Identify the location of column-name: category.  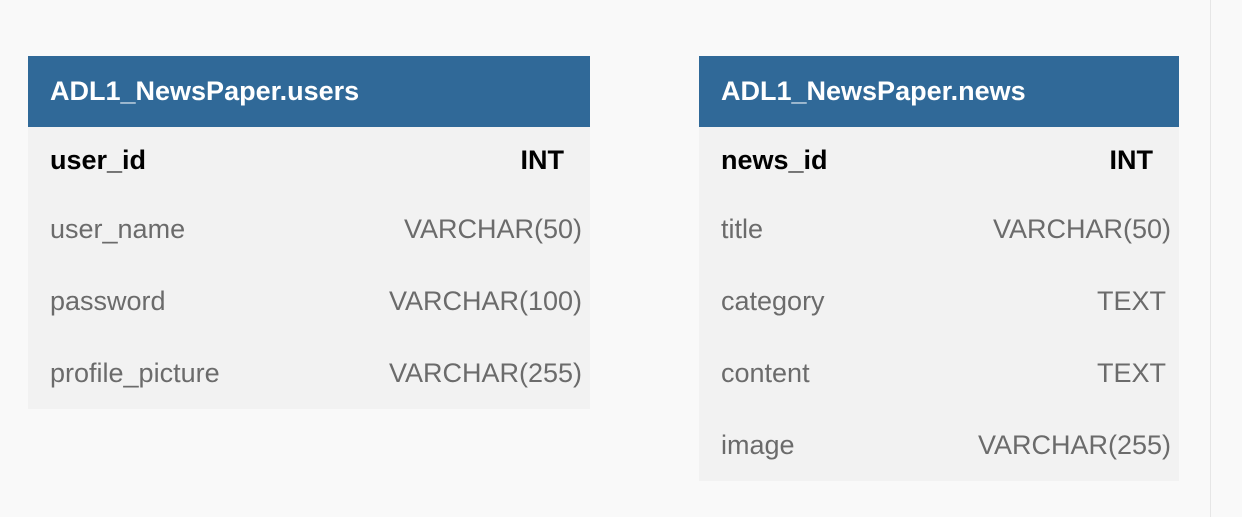
(773, 300).